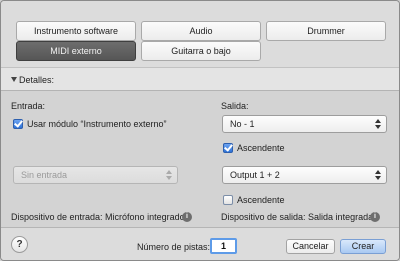 Image resolution: width=400 pixels, height=261 pixels. I want to click on num-tracks-label: Número de pistas:, so click(174, 247).